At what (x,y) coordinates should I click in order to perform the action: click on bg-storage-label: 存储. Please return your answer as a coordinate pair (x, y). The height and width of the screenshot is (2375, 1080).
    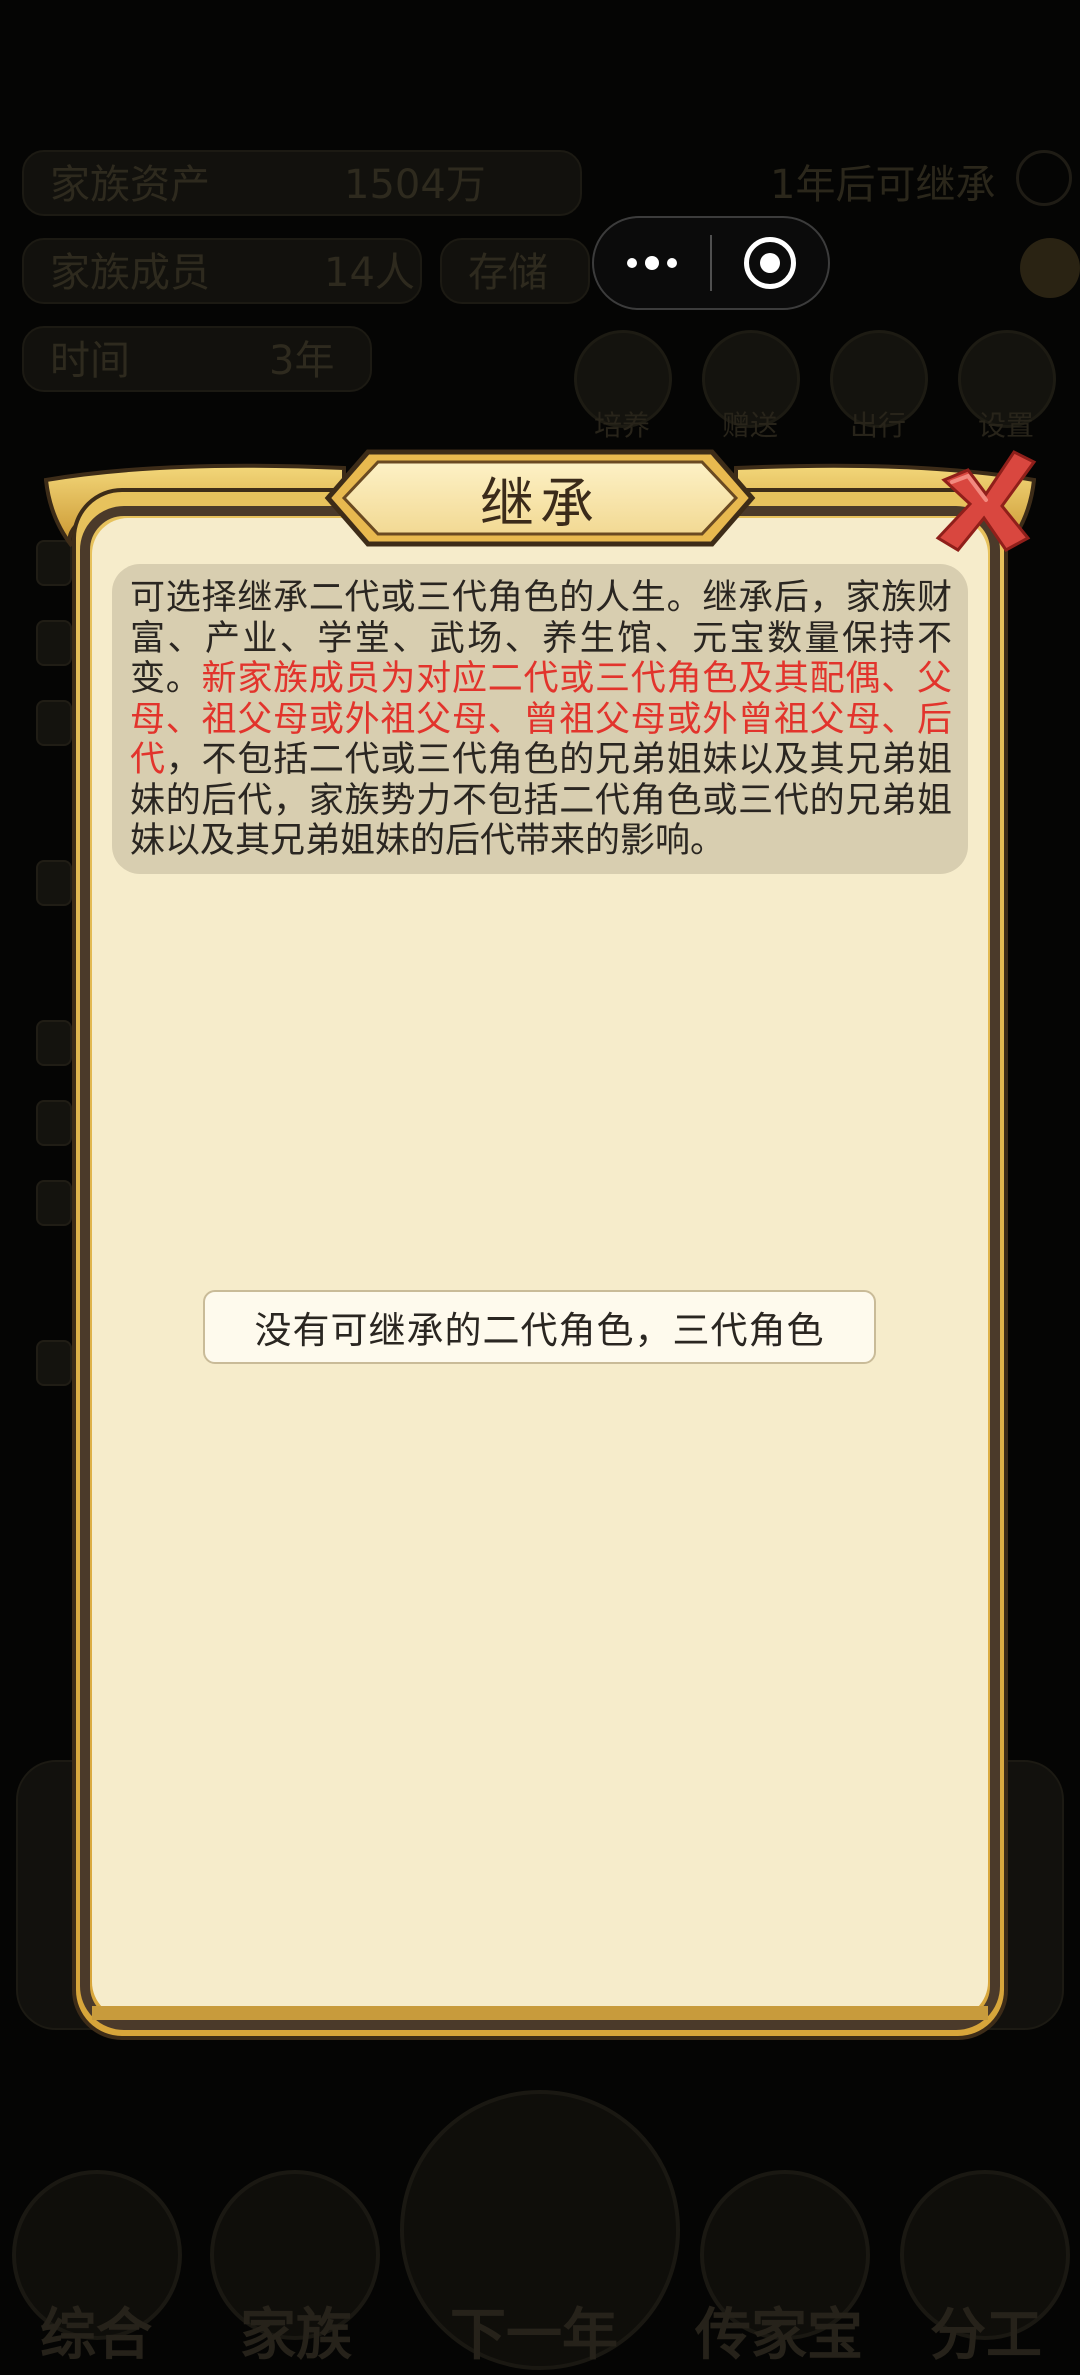
    Looking at the image, I should click on (508, 273).